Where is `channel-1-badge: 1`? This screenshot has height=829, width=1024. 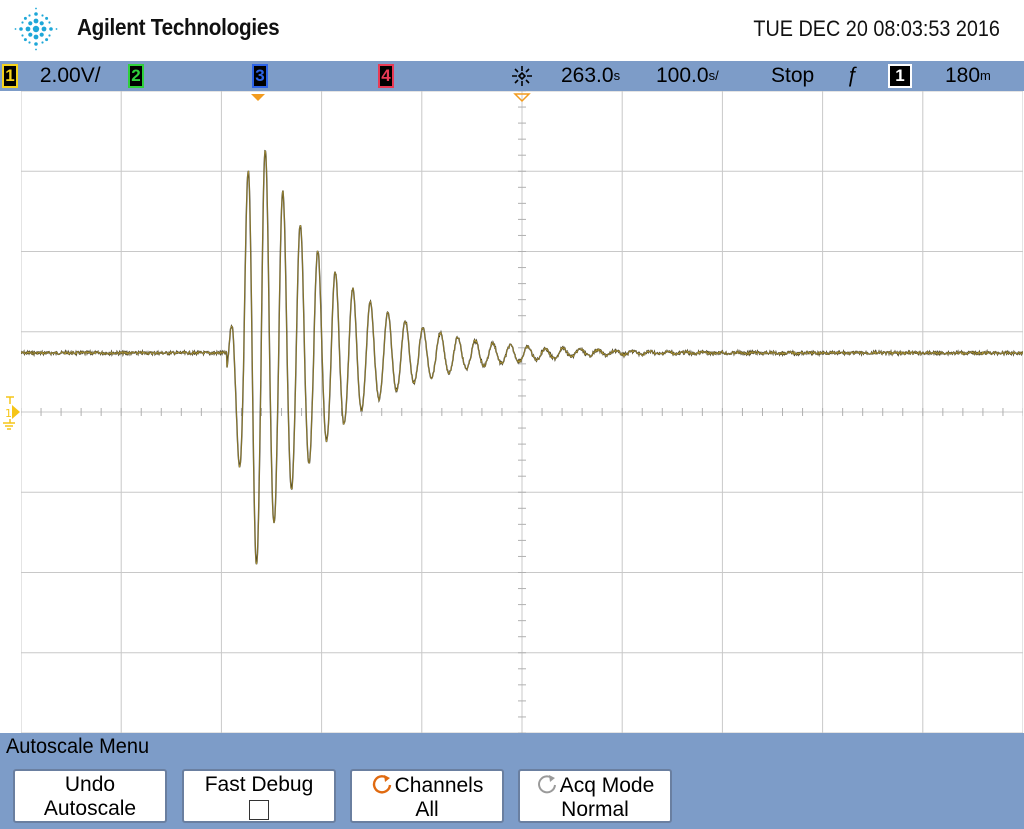 channel-1-badge: 1 is located at coordinates (10, 76).